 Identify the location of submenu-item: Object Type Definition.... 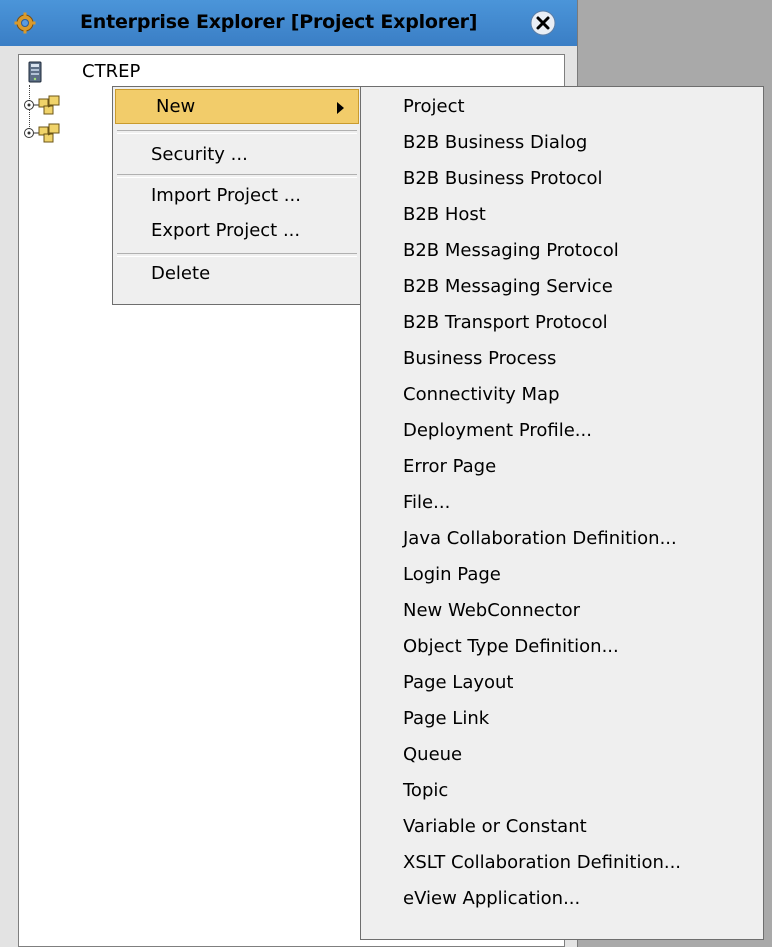
(562, 647).